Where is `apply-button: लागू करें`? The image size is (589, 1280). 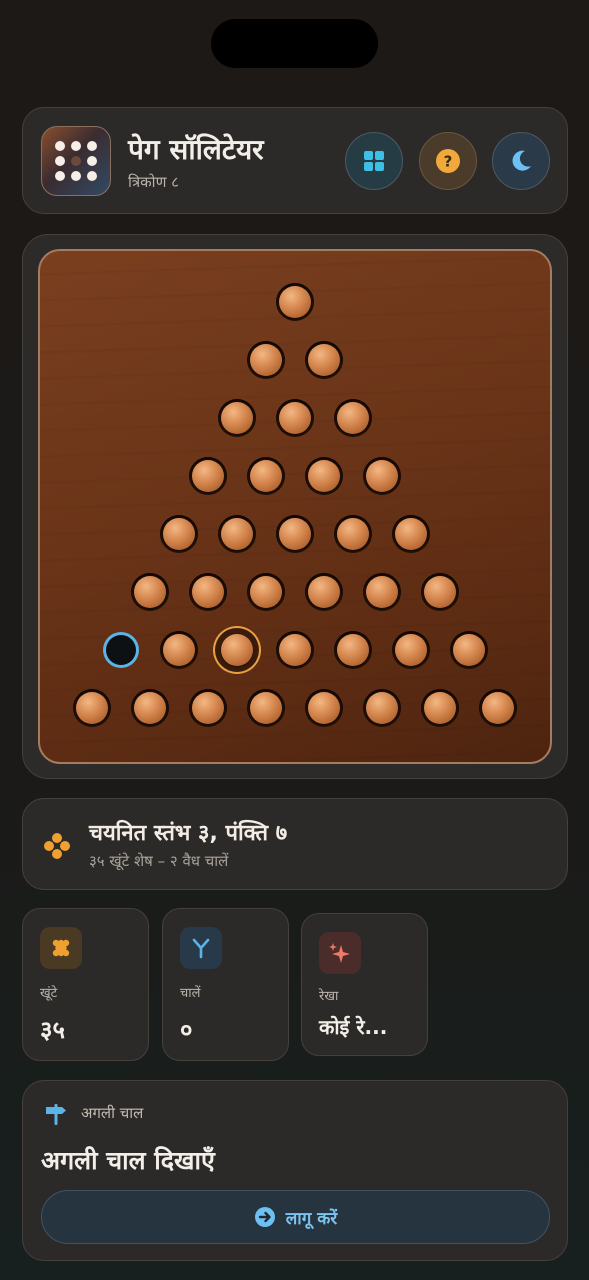 apply-button: लागू करें is located at coordinates (295, 1217).